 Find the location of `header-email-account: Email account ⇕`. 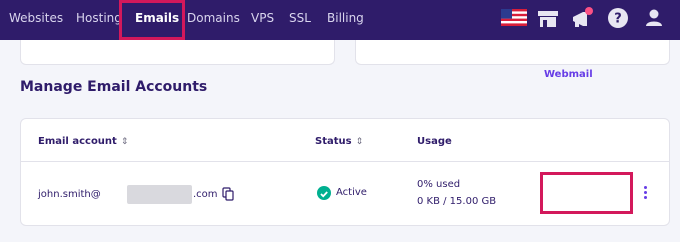

header-email-account: Email account ⇕ is located at coordinates (83, 141).